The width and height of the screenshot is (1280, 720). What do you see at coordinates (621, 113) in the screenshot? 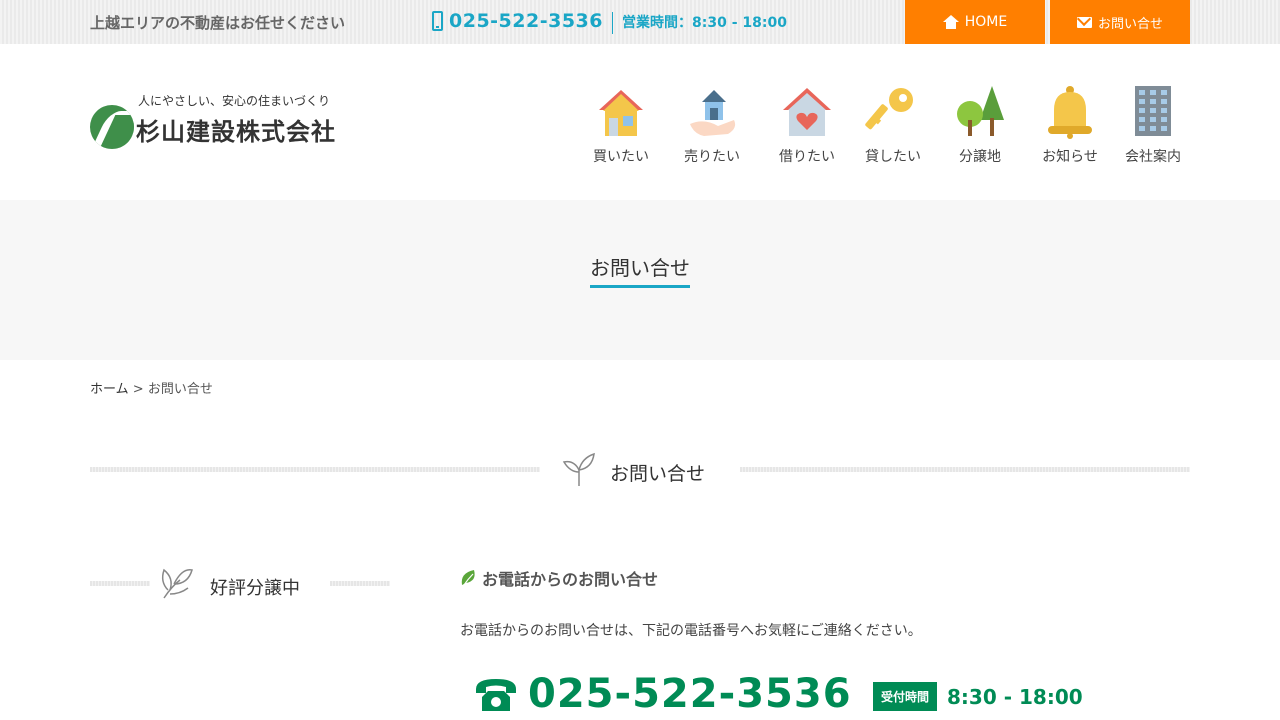
I see `house-buy-icon` at bounding box center [621, 113].